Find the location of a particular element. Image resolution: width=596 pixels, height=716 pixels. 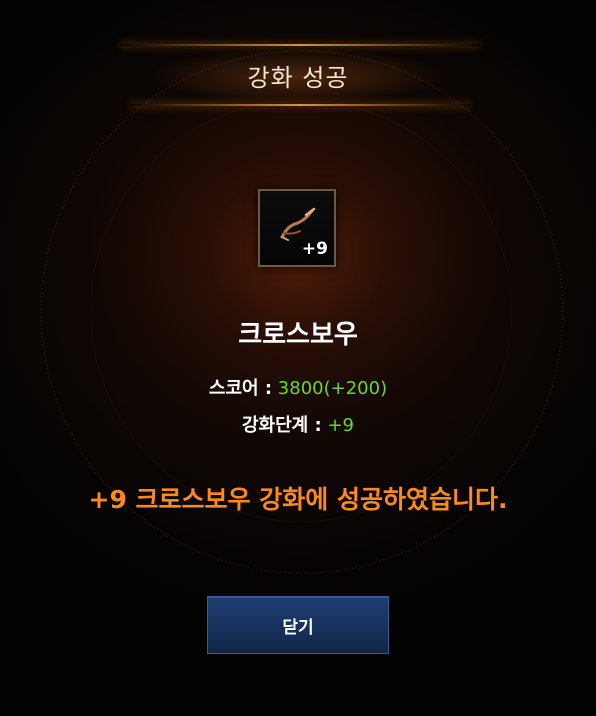

item-slot: +9 is located at coordinates (297, 228).